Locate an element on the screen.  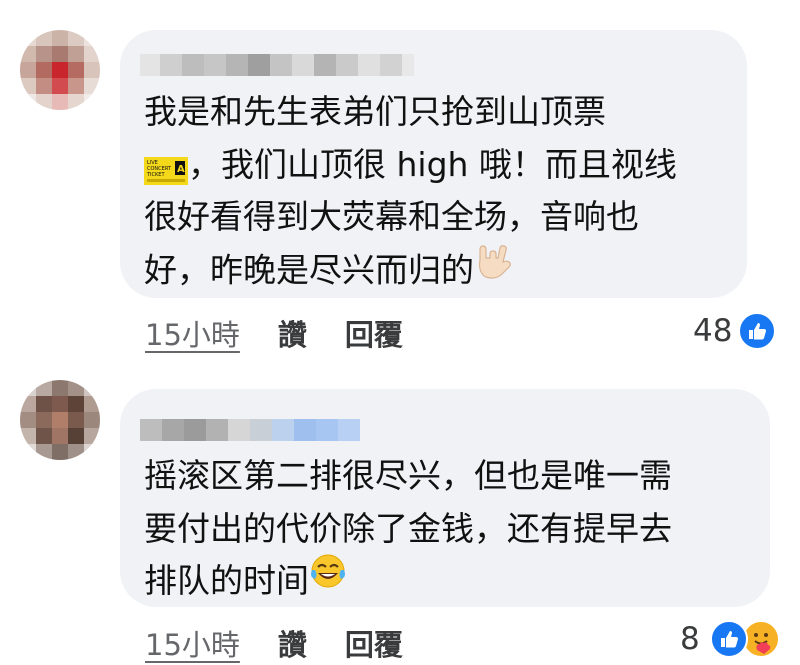
comment-line: 很好看得到大荧幕和全场，音响也 is located at coordinates (391, 216).